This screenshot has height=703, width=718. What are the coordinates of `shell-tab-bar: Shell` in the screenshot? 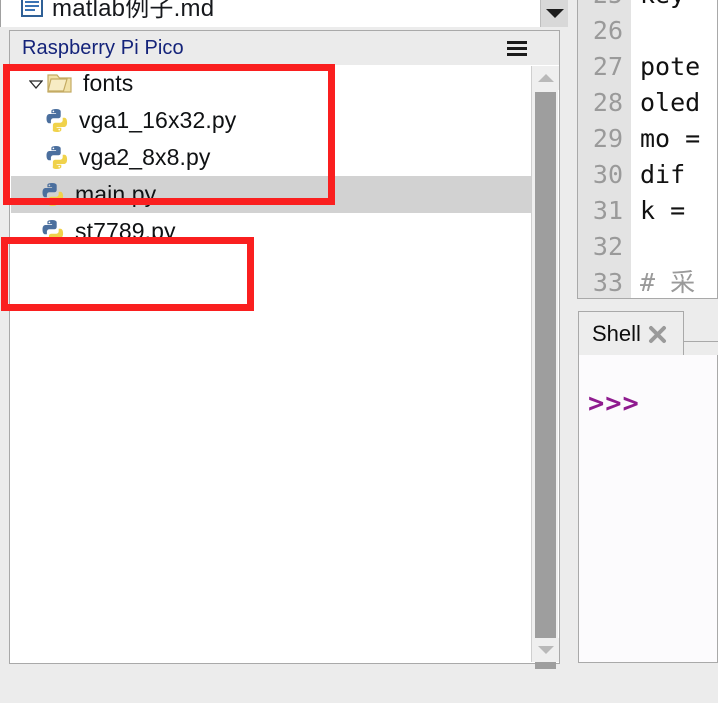 It's located at (647, 333).